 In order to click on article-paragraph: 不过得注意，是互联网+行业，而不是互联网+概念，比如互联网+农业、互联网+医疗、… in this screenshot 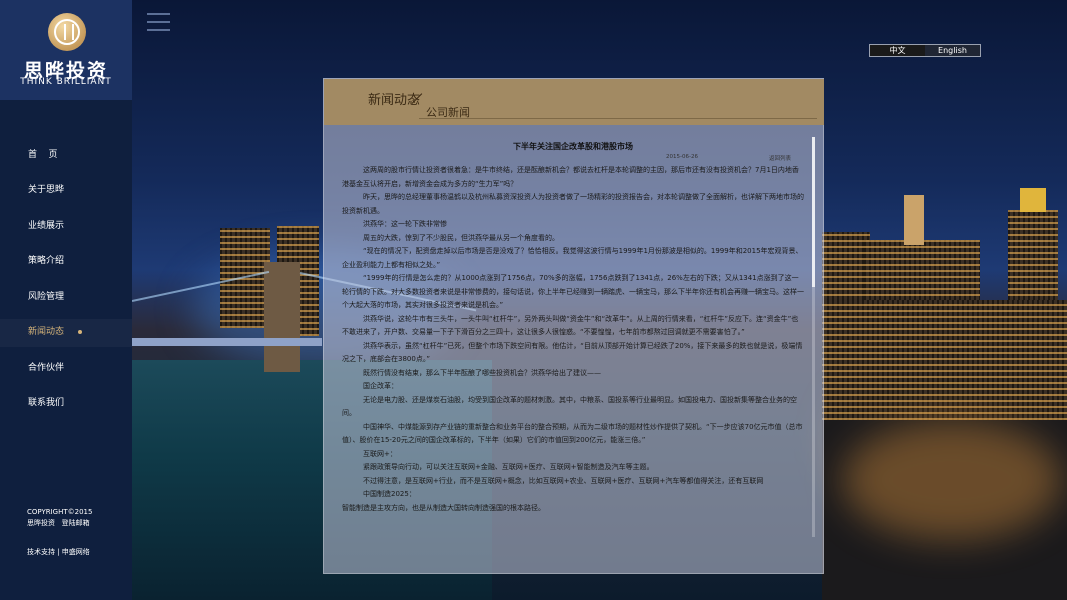, I will do `click(563, 480)`.